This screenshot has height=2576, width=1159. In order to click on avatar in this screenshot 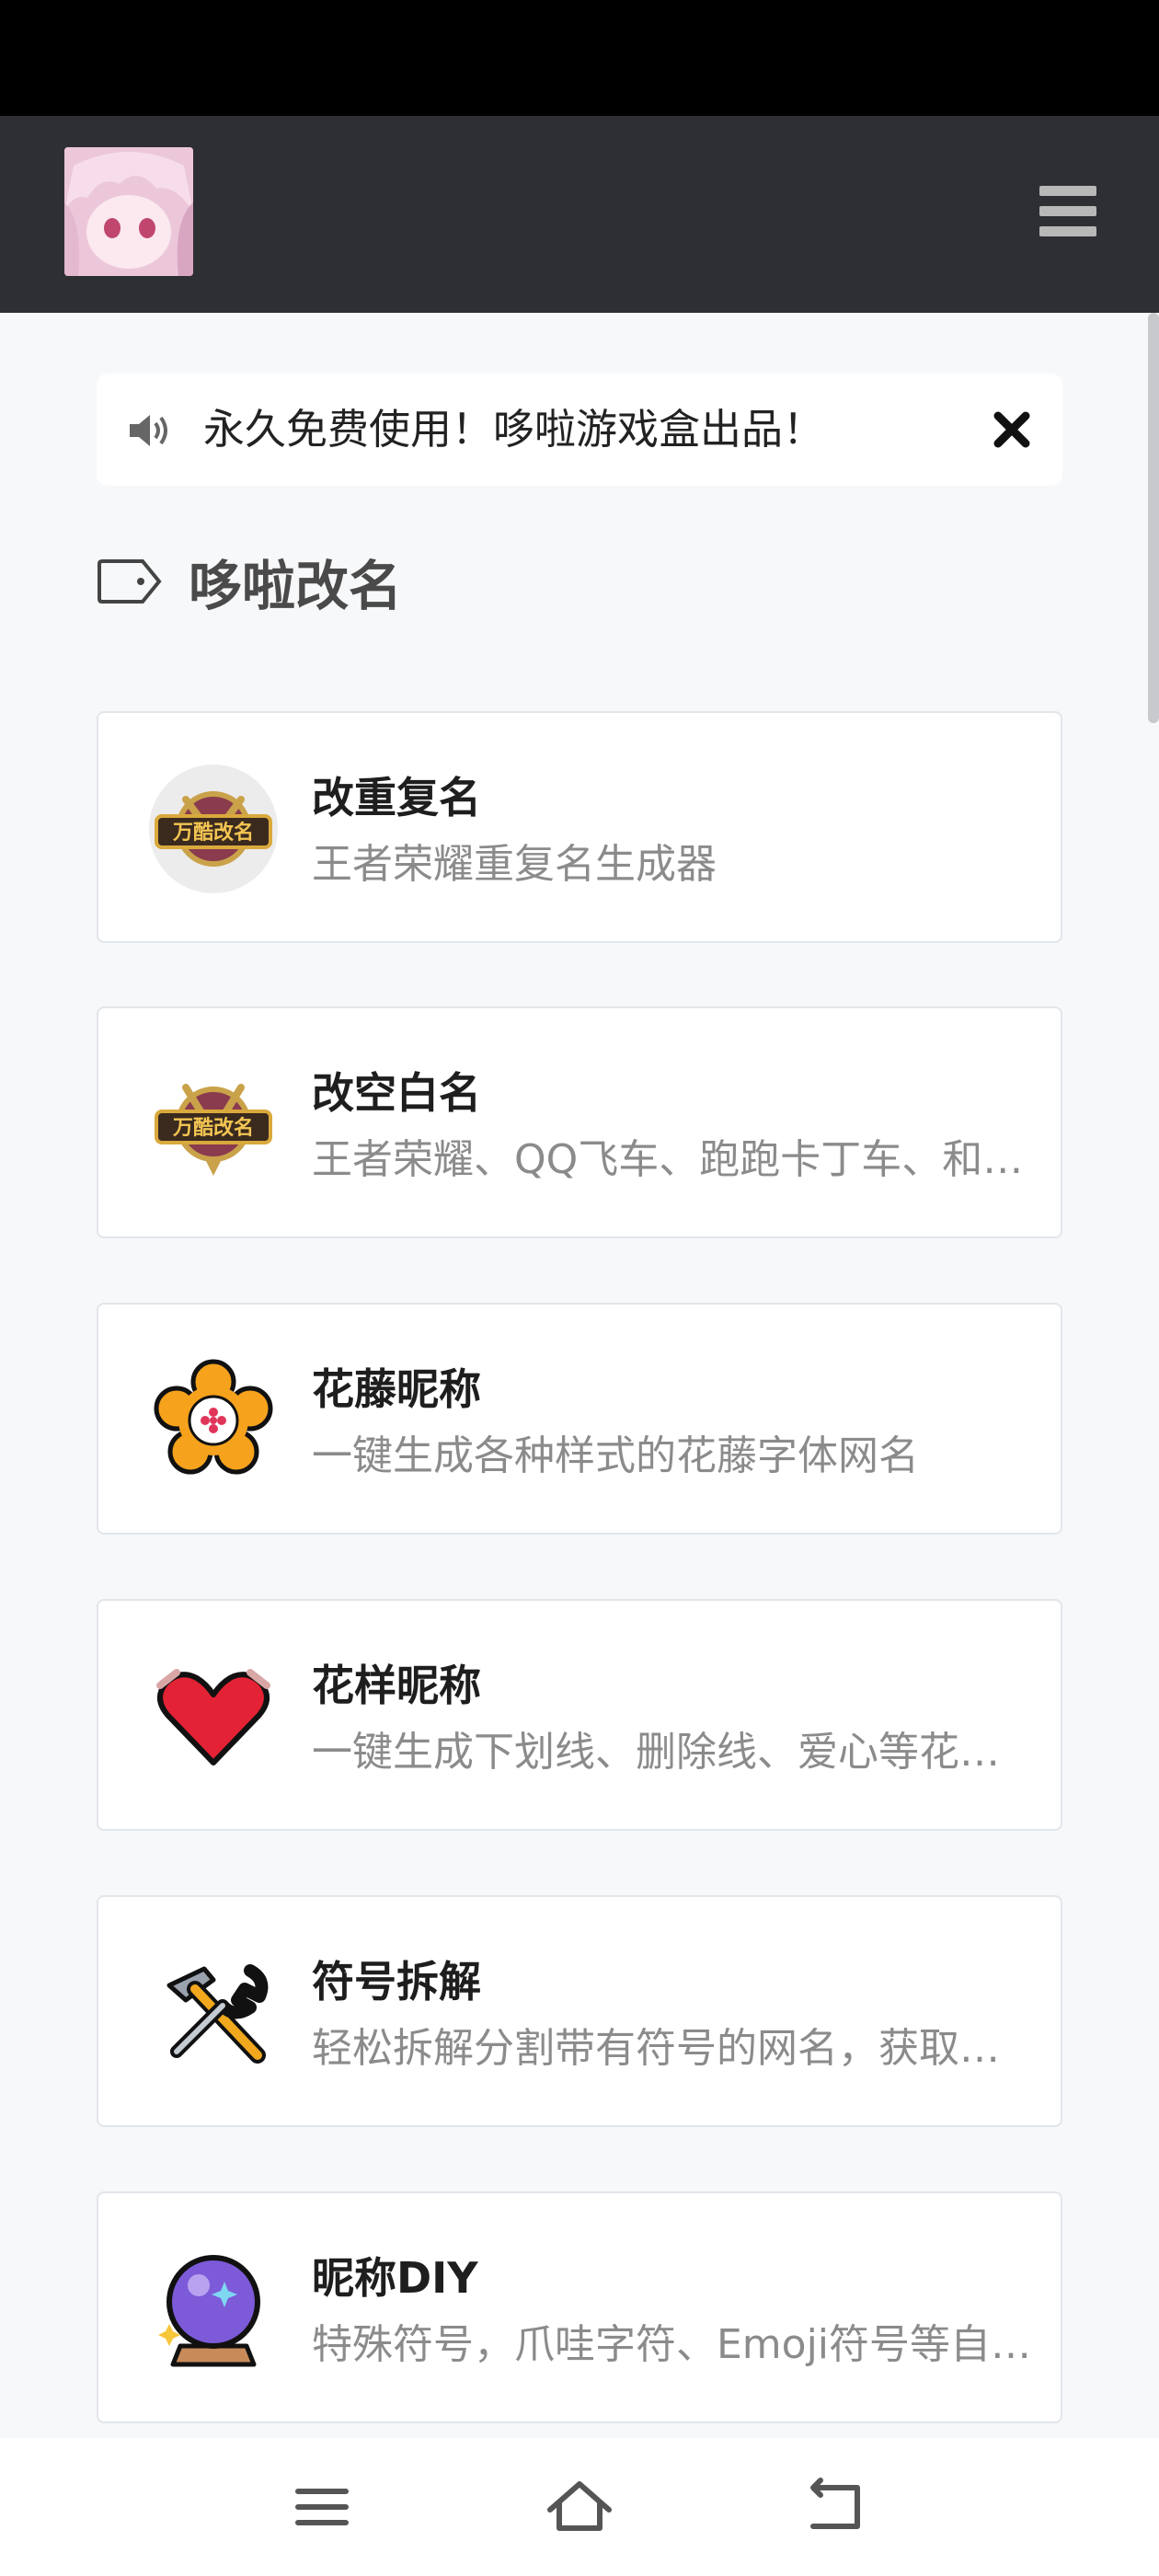, I will do `click(128, 211)`.